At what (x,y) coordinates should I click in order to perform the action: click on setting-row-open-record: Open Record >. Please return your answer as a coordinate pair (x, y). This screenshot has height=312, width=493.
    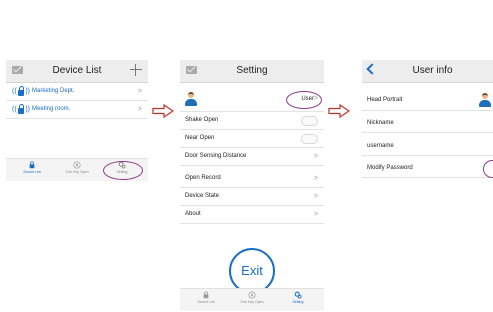
    Looking at the image, I should click on (252, 179).